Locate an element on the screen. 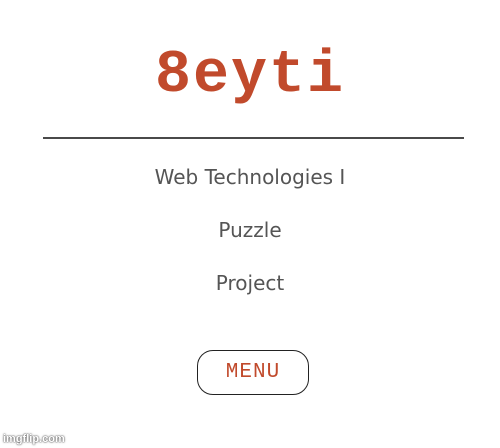 The width and height of the screenshot is (500, 448). site-logo: 8eyti is located at coordinates (250, 76).